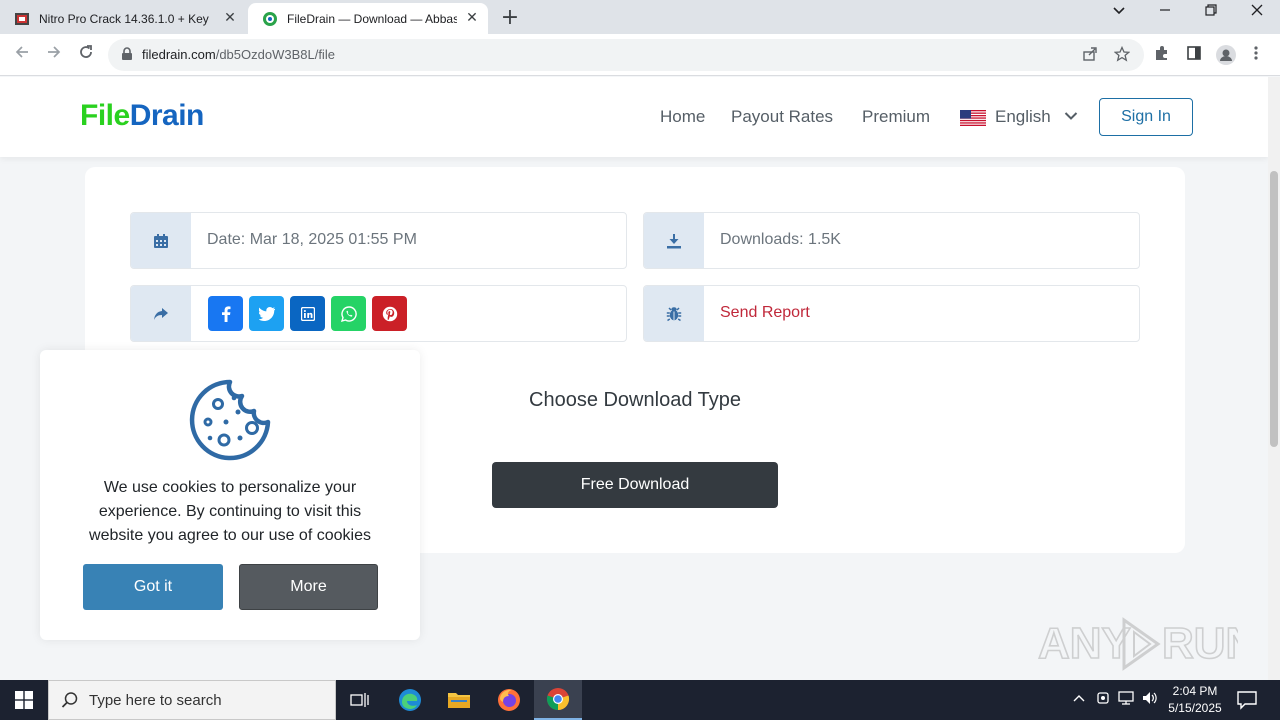 The width and height of the screenshot is (1280, 720). What do you see at coordinates (1194, 55) in the screenshot?
I see `side-panel-icon` at bounding box center [1194, 55].